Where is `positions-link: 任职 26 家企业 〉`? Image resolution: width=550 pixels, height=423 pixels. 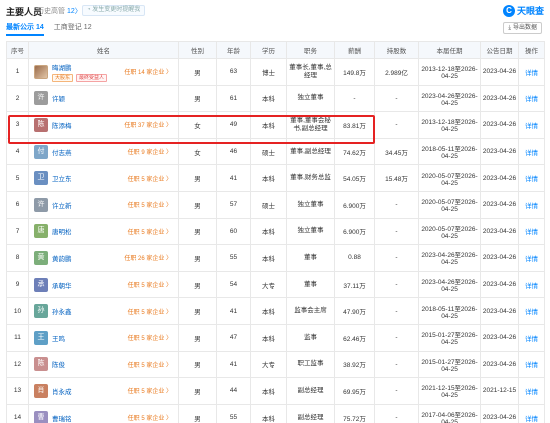 positions-link: 任职 26 家企业 〉 is located at coordinates (150, 257).